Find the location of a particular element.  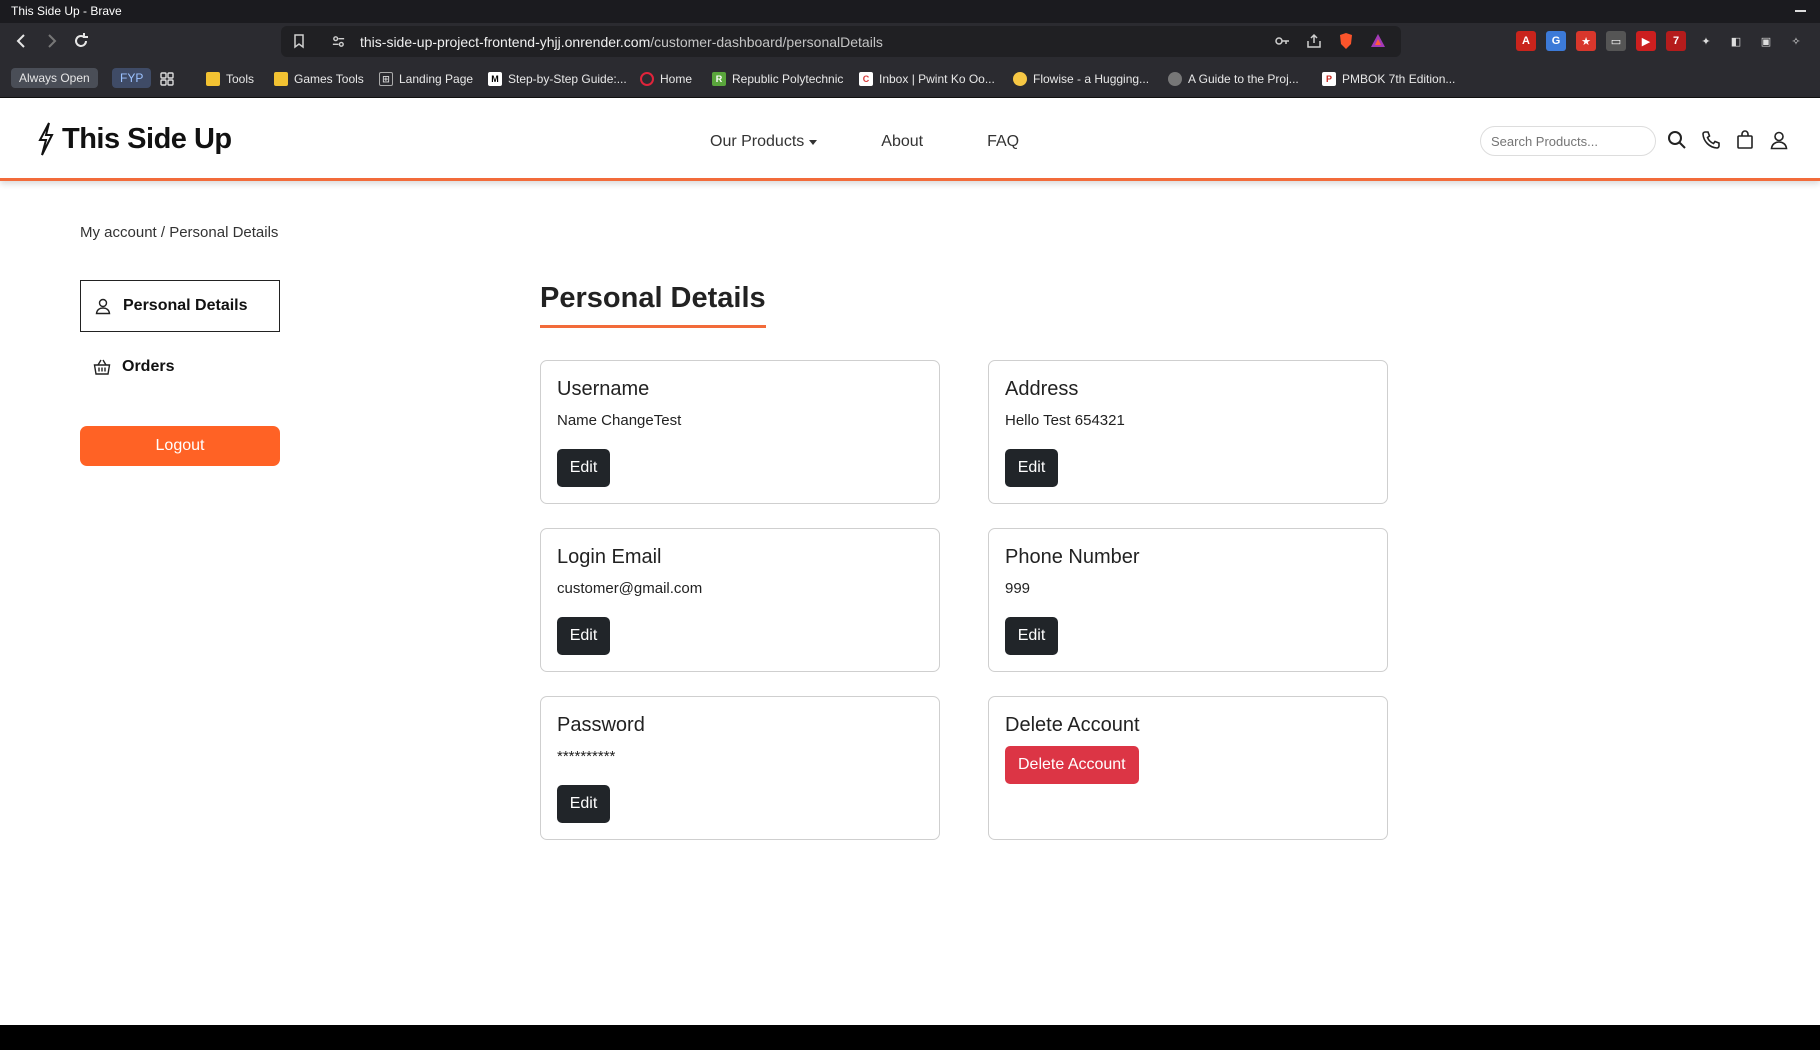

address-title: Address is located at coordinates (1042, 389).